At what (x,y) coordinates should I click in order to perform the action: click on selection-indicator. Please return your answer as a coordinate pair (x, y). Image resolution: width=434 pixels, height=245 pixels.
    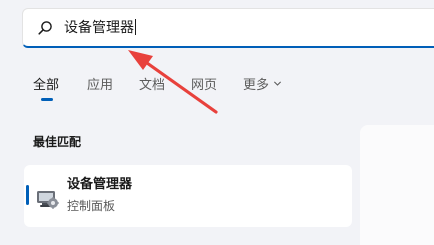
    Looking at the image, I should click on (27, 195).